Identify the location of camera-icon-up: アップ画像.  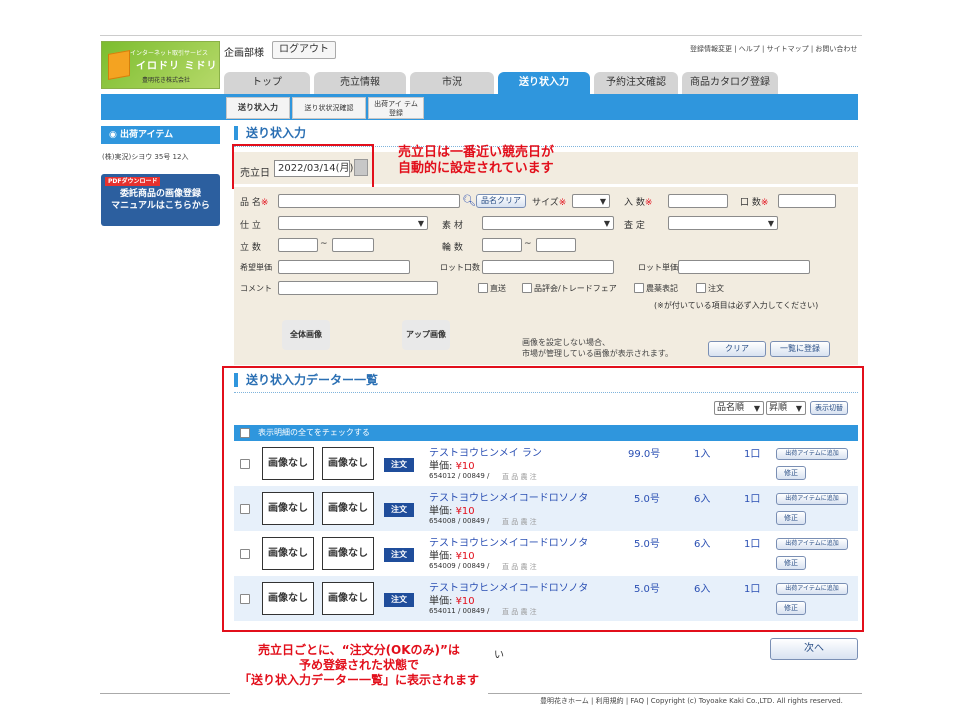
(426, 335).